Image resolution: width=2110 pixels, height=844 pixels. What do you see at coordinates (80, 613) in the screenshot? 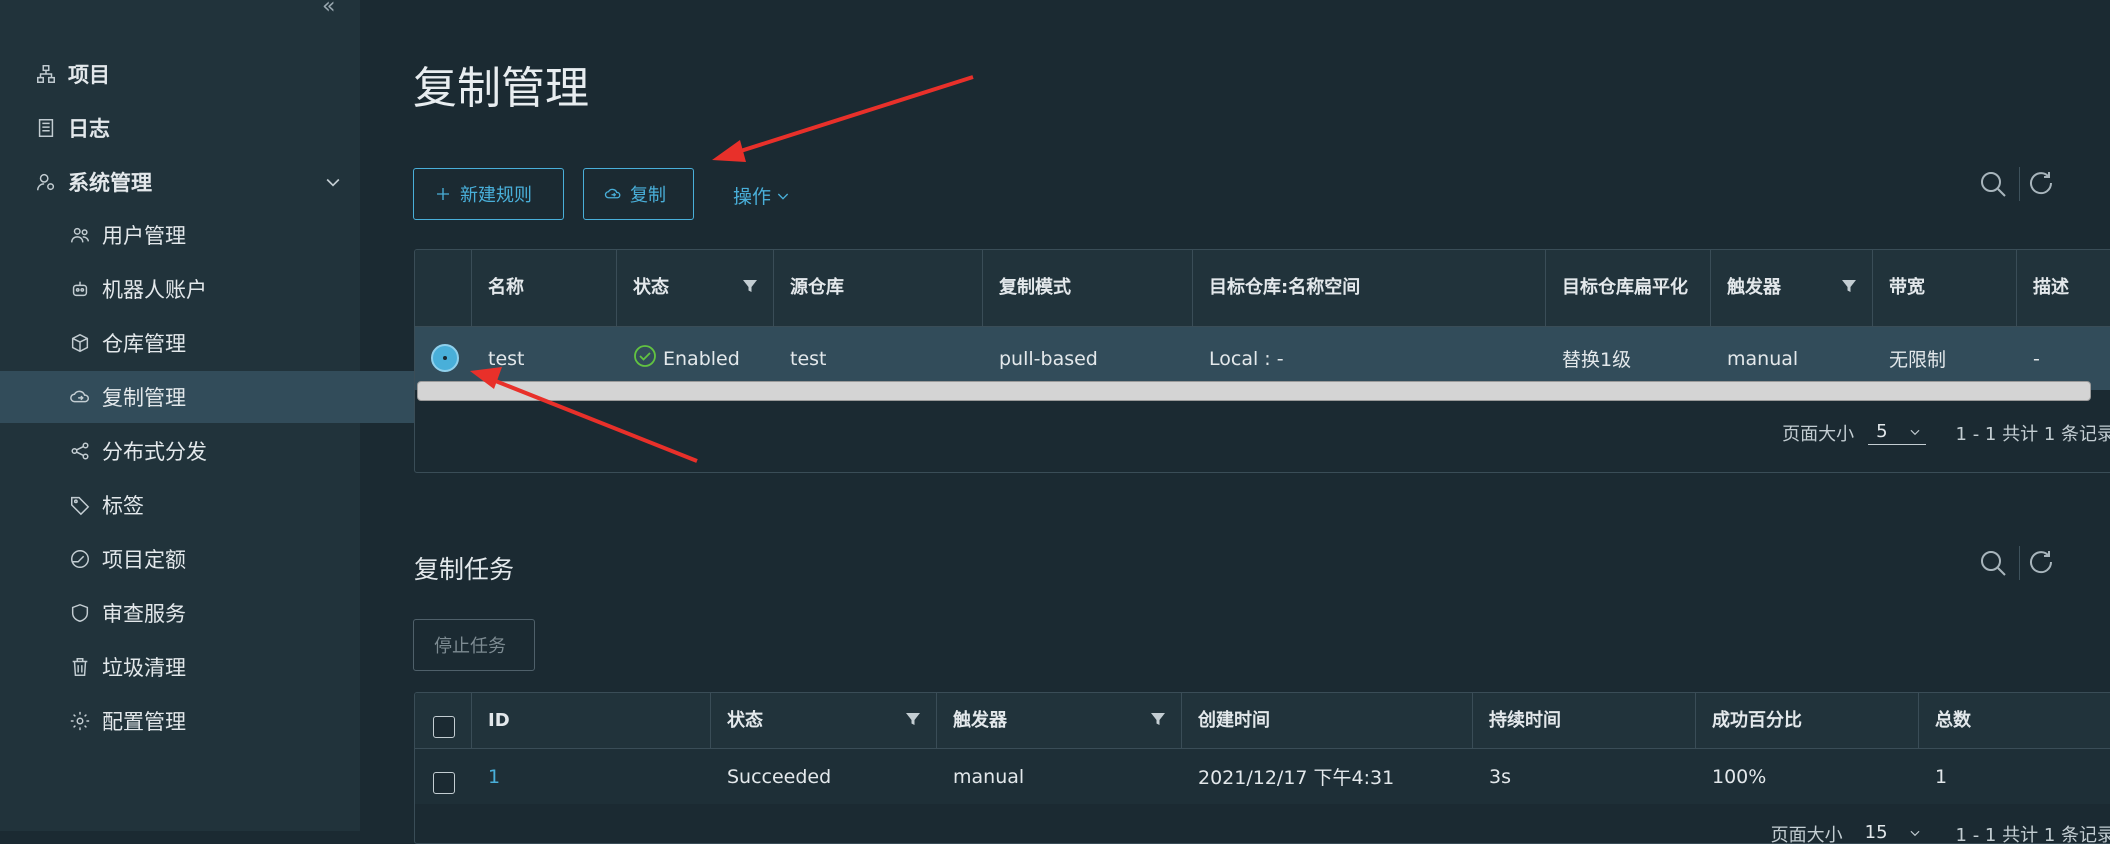
I see `shield-icon` at bounding box center [80, 613].